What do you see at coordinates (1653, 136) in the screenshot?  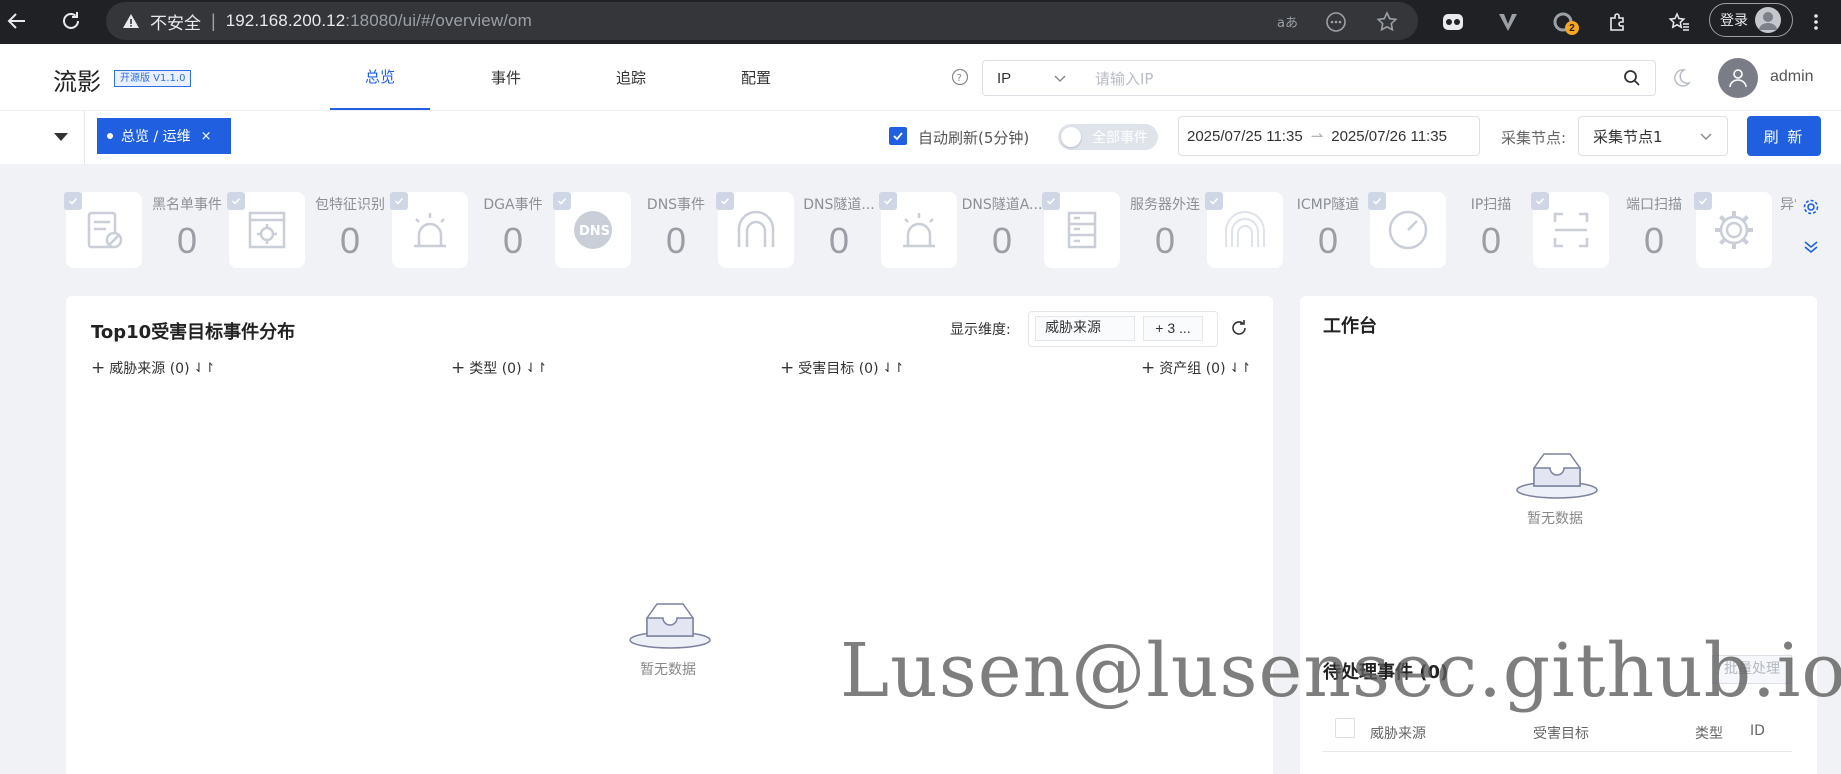 I see `node-select: 采集节点1` at bounding box center [1653, 136].